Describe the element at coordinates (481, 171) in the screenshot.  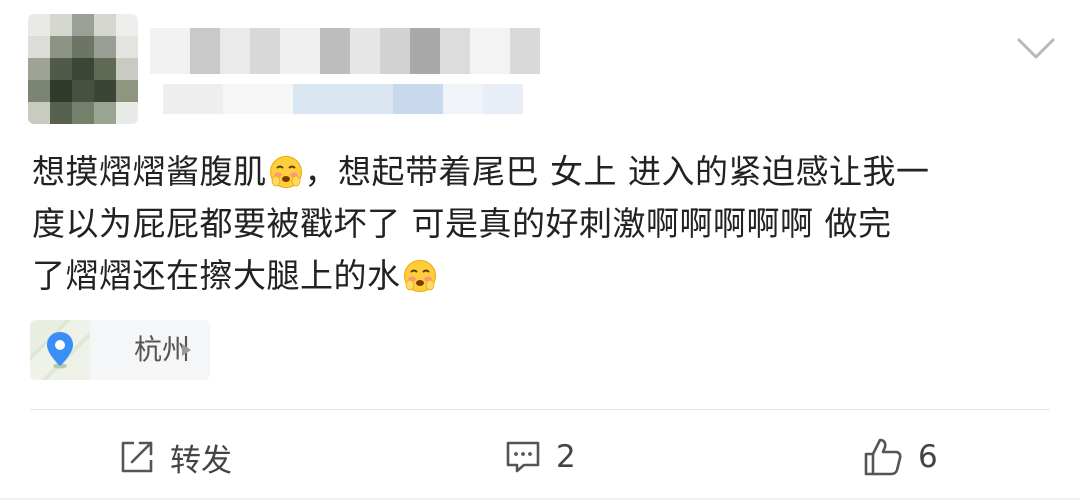
I see `post-text-line-1: 想摸熠熠酱腹肌 ，想起带着尾巴 女上 进入的紧迫感让我一` at that location.